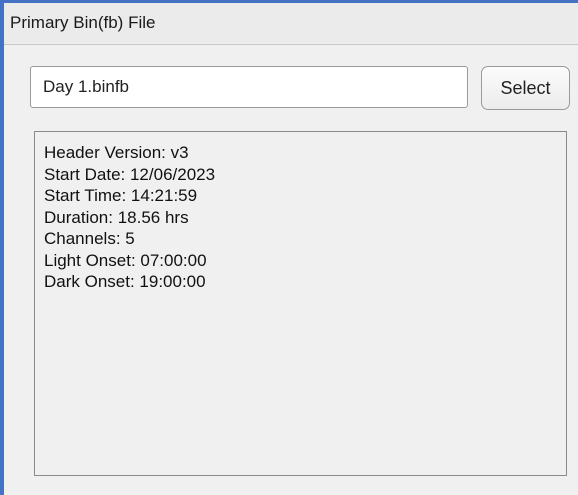  I want to click on panel-title: Primary Bin(fb) File, so click(83, 22).